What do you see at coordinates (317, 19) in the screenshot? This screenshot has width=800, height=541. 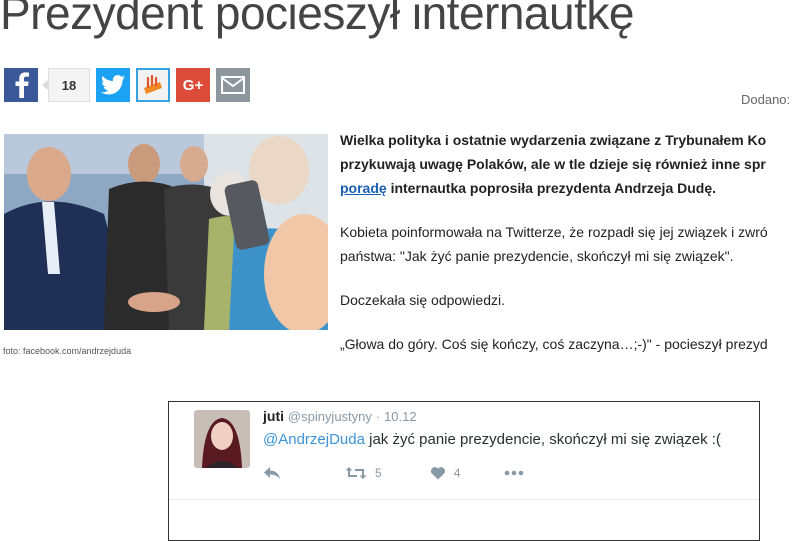 I see `page-title: Prezydent pocieszył internautkę` at bounding box center [317, 19].